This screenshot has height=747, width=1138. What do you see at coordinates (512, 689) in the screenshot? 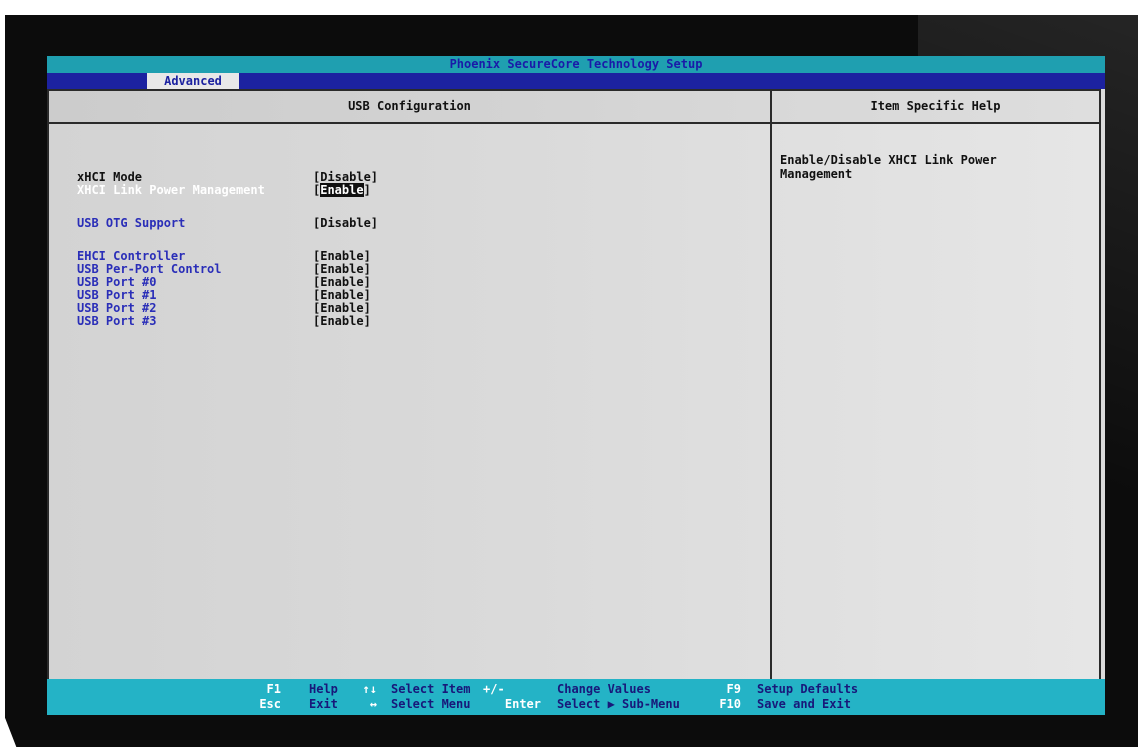
I see `plus-minus-key: +/-` at bounding box center [512, 689].